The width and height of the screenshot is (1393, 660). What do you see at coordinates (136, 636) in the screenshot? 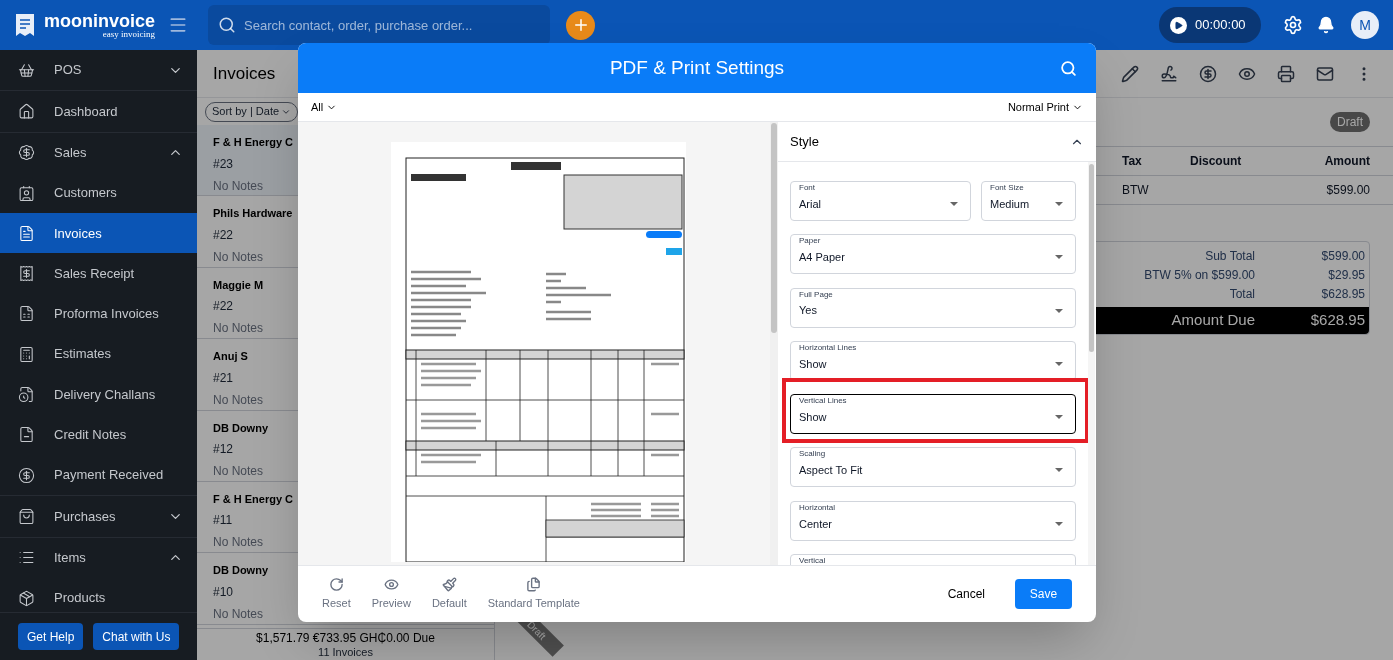
I see `chat-button: Chat with Us` at bounding box center [136, 636].